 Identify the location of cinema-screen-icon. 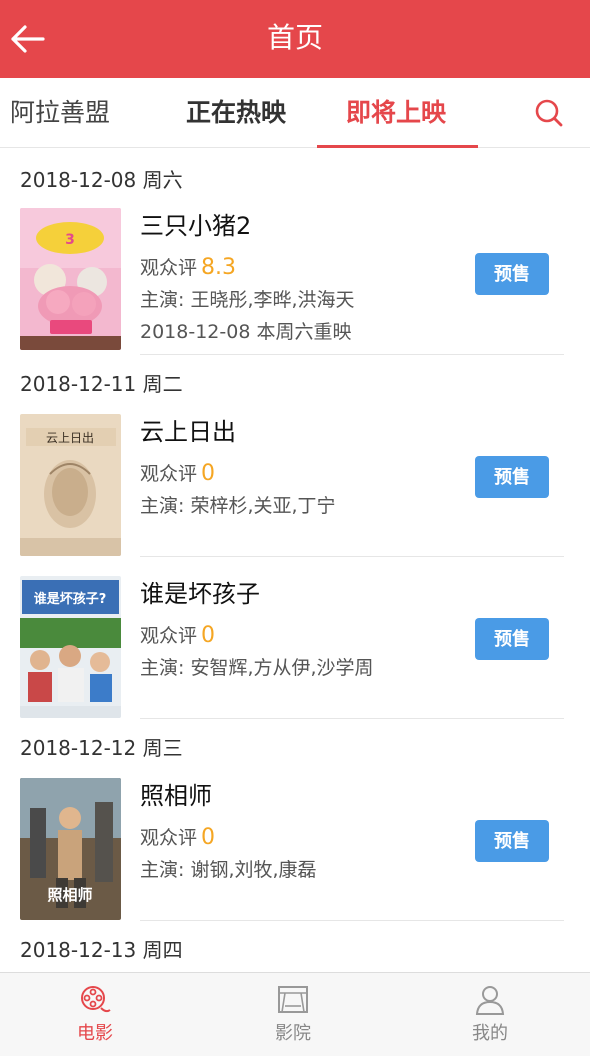
(293, 999).